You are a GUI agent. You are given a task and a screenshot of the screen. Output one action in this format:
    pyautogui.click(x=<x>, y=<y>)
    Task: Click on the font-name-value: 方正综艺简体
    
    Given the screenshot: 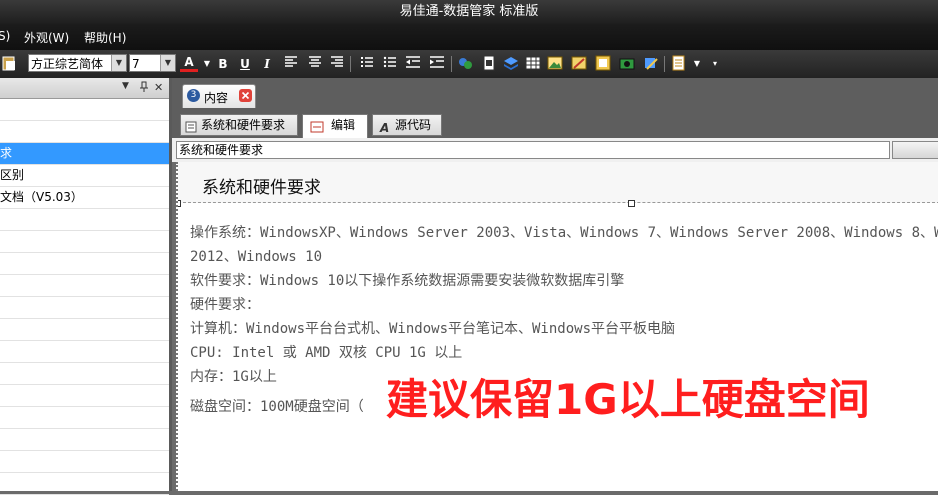 What is the action you would take?
    pyautogui.click(x=67, y=64)
    